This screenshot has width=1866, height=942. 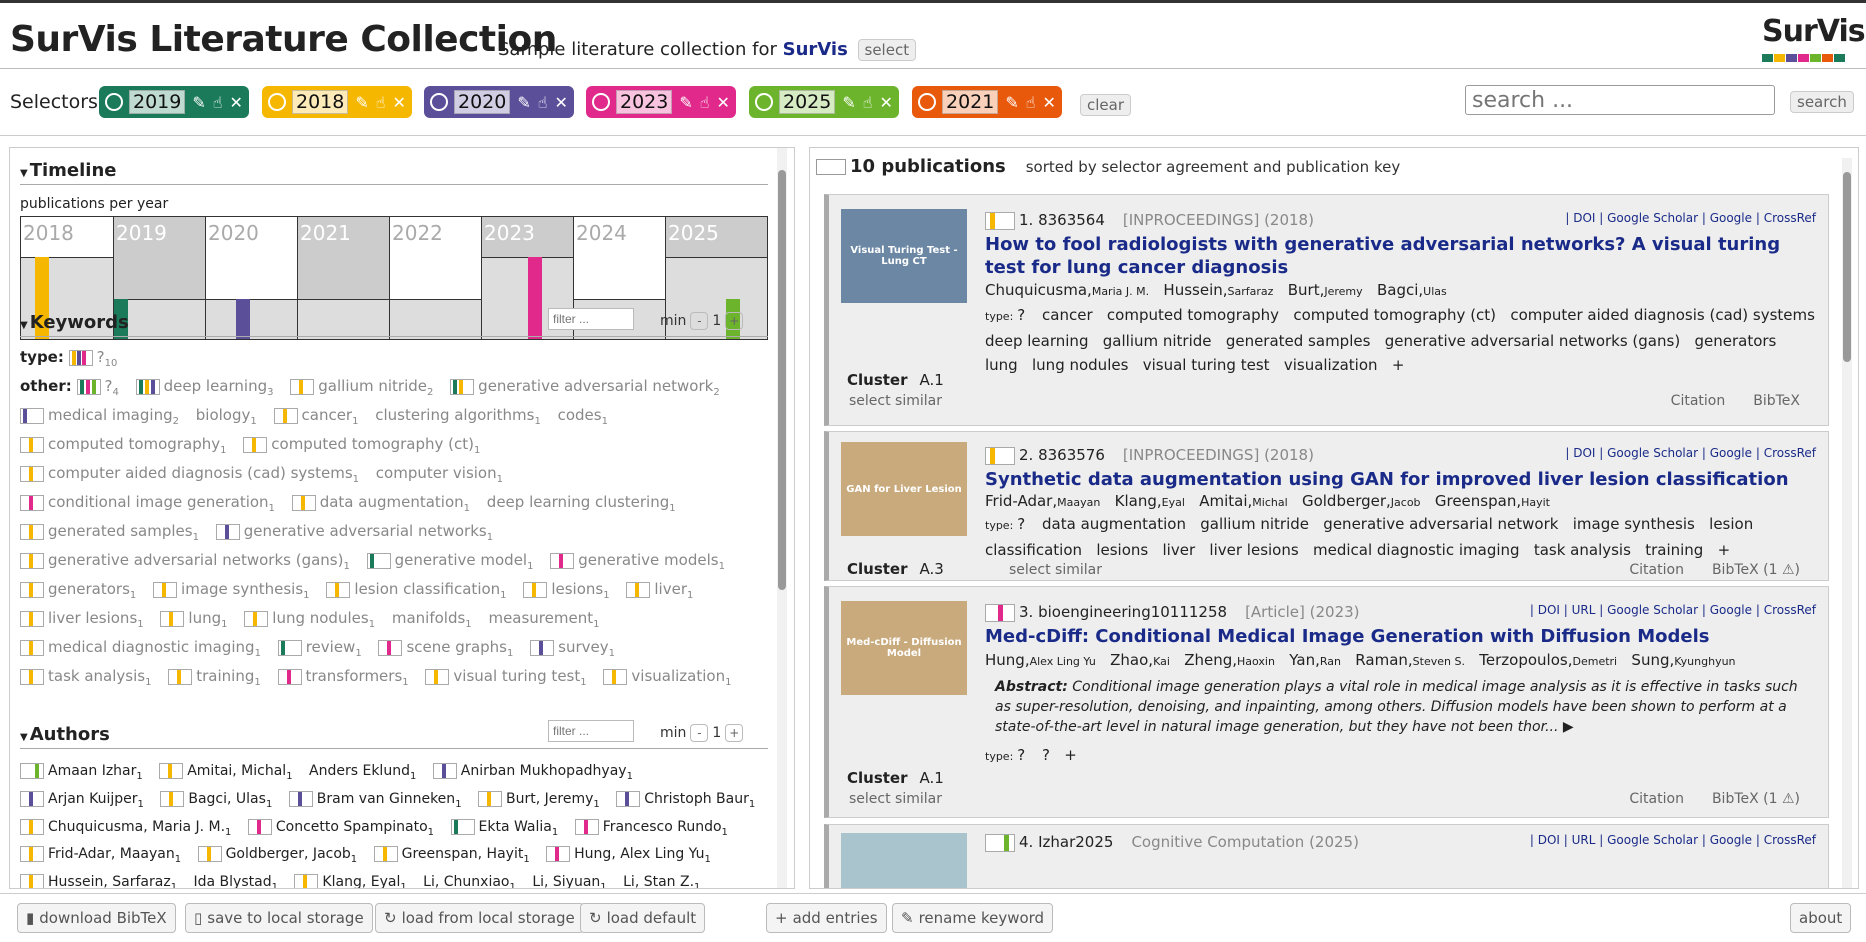 What do you see at coordinates (432, 621) in the screenshot?
I see `keyword-tag: manifolds1` at bounding box center [432, 621].